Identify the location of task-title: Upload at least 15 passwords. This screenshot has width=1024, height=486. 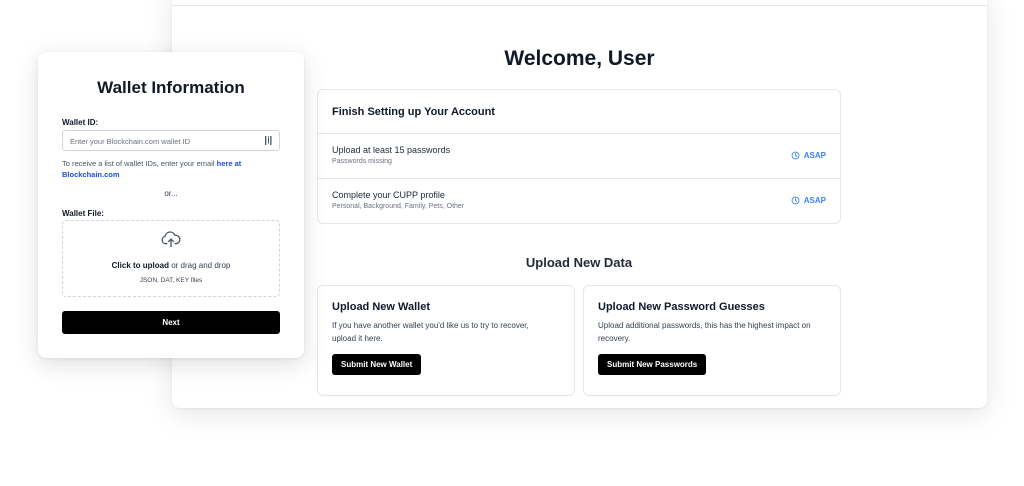
(391, 150).